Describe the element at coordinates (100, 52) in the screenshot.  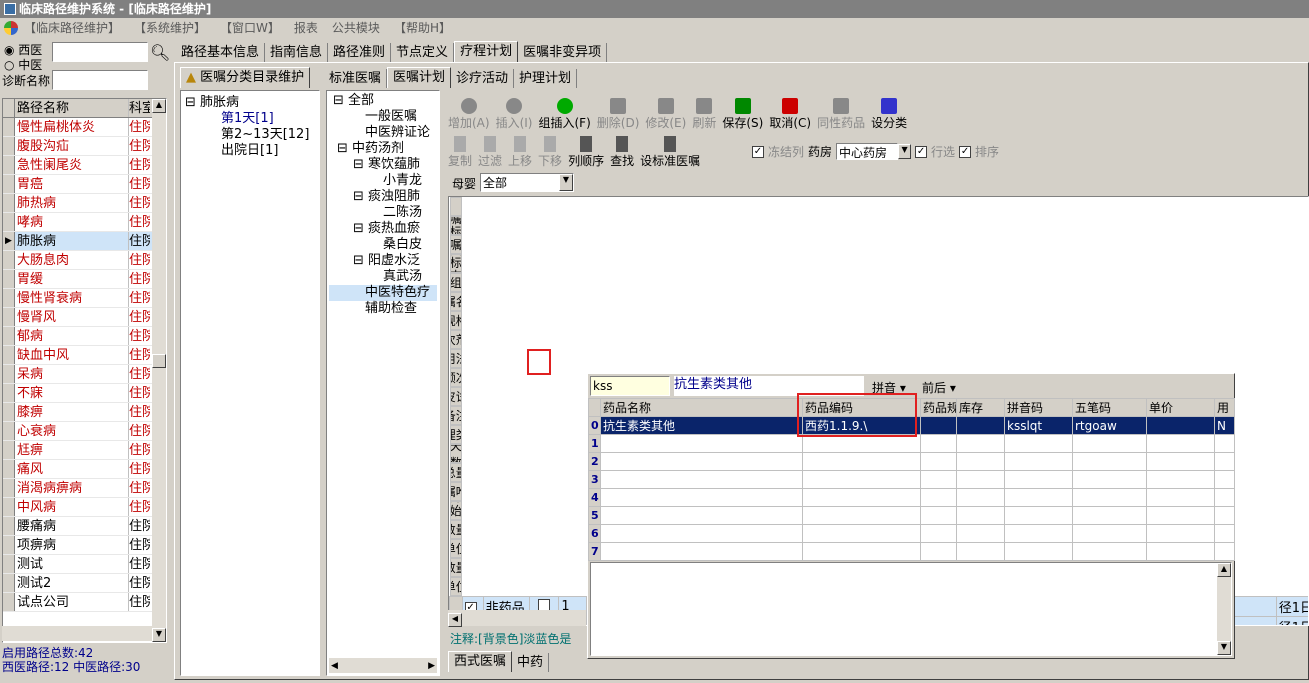
I see `west-input` at that location.